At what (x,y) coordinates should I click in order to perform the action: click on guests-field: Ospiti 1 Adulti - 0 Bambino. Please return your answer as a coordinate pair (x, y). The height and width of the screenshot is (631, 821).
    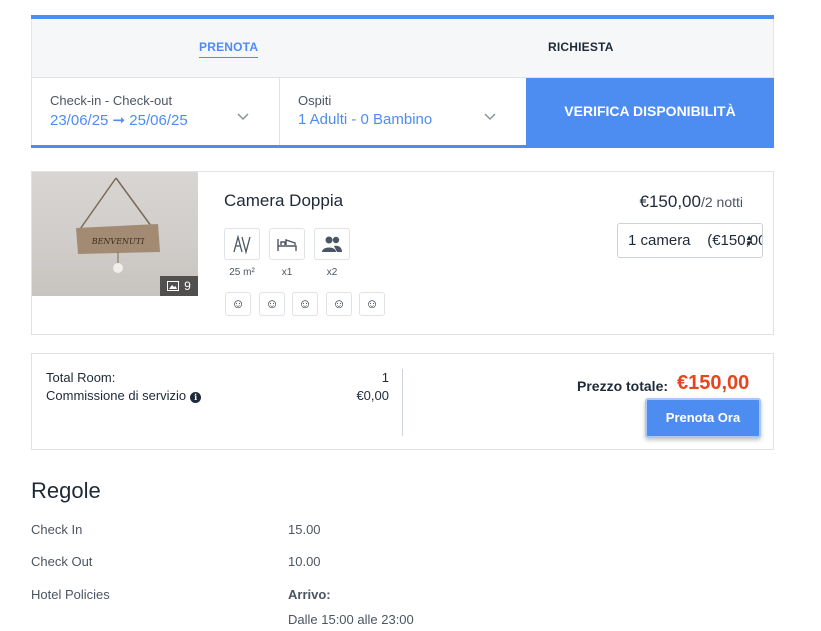
    Looking at the image, I should click on (402, 111).